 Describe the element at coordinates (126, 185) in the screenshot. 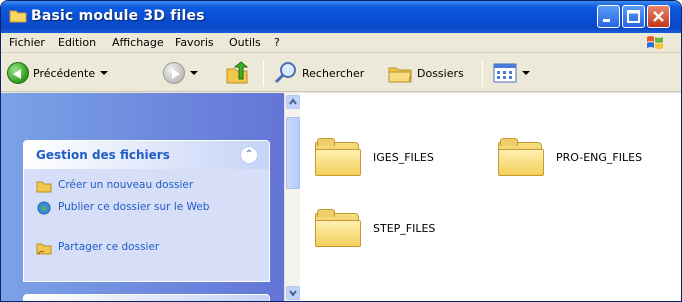

I see `task-link-label: Créer un nouveau dossier` at that location.